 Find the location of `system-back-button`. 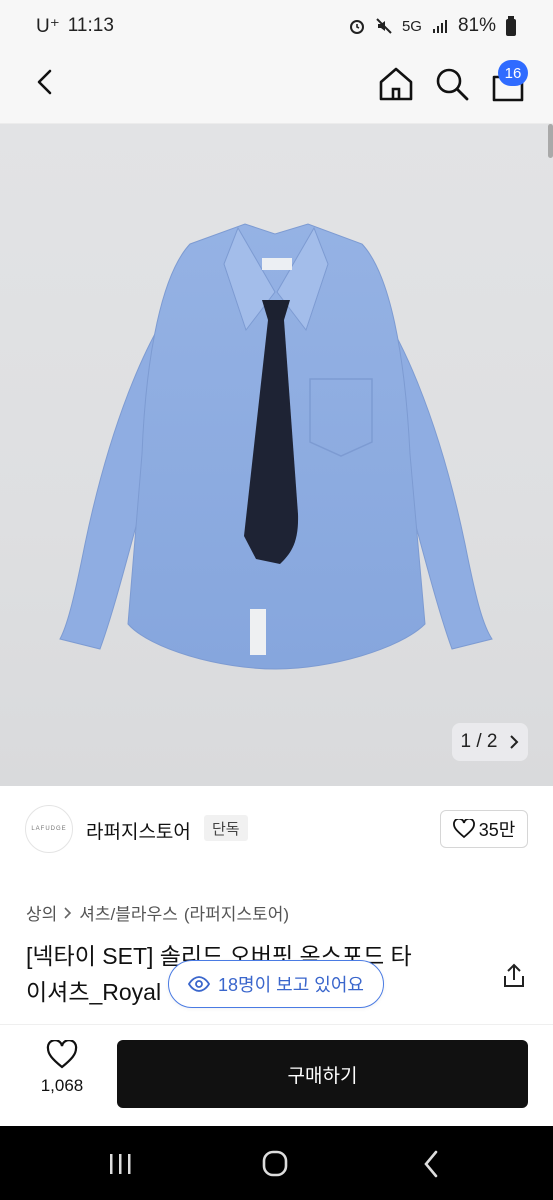

system-back-button is located at coordinates (432, 1164).